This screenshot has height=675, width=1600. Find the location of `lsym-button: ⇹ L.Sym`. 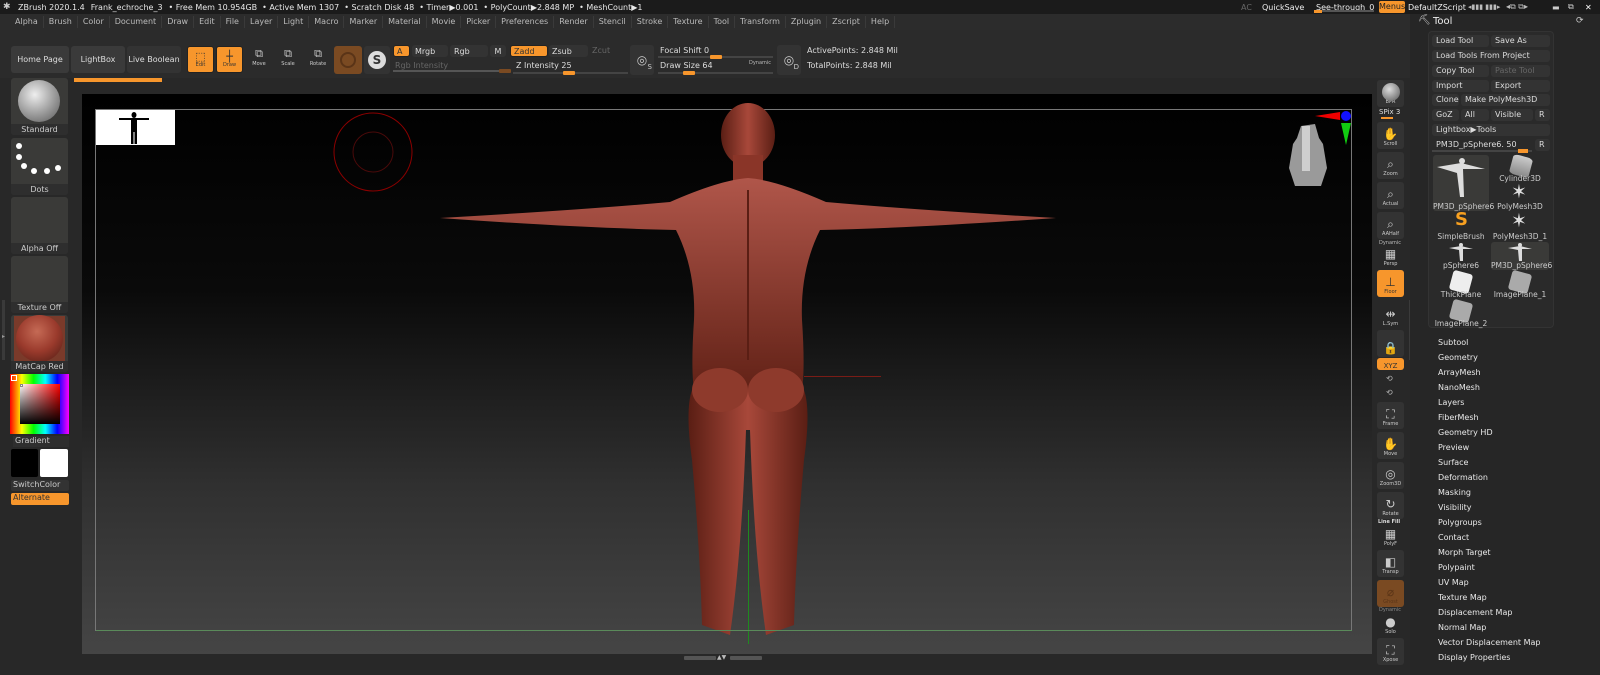

lsym-button: ⇹ L.Sym is located at coordinates (1390, 315).